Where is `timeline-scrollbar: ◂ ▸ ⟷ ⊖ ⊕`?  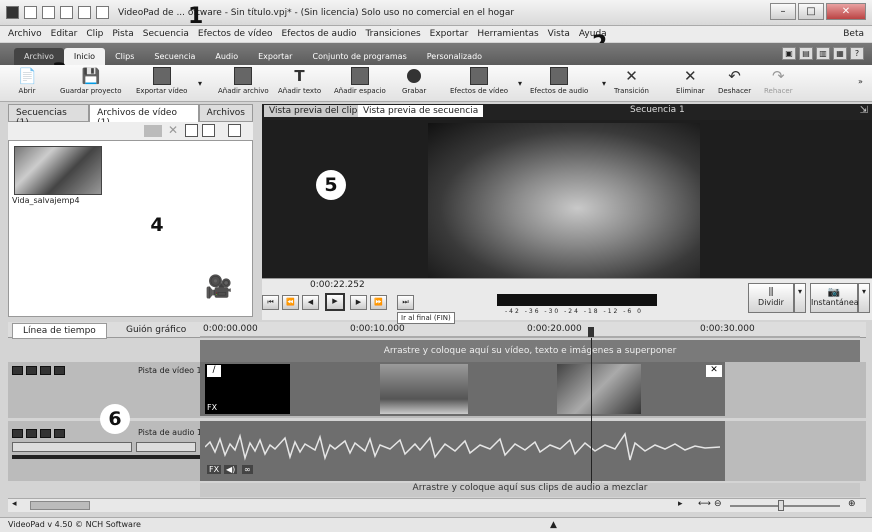
timeline-scrollbar: ◂ ▸ ⟷ ⊖ ⊕ is located at coordinates (437, 505).